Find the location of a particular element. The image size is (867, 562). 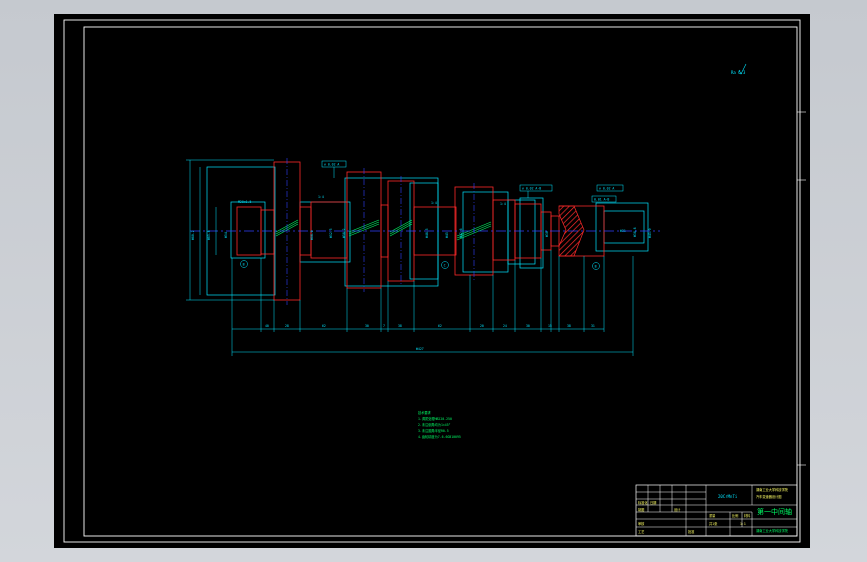

tb-subtitle: 汽车变速器设计图 is located at coordinates (769, 496).